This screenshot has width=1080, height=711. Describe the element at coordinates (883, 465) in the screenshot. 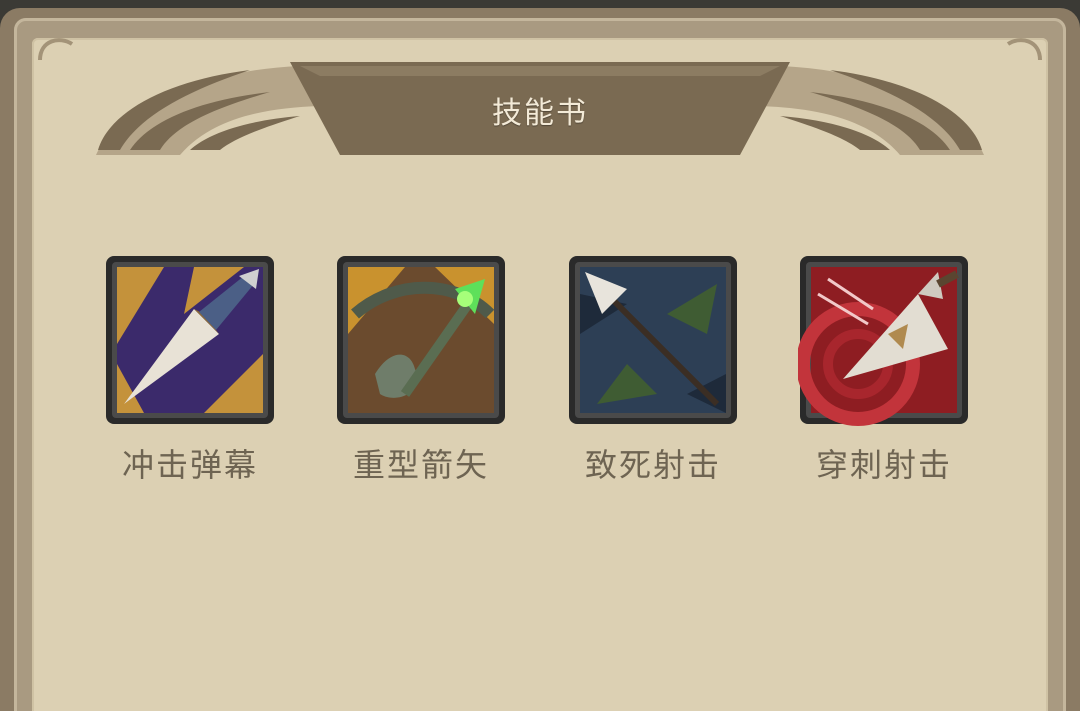

I see `skill-name: 穿刺射击` at that location.